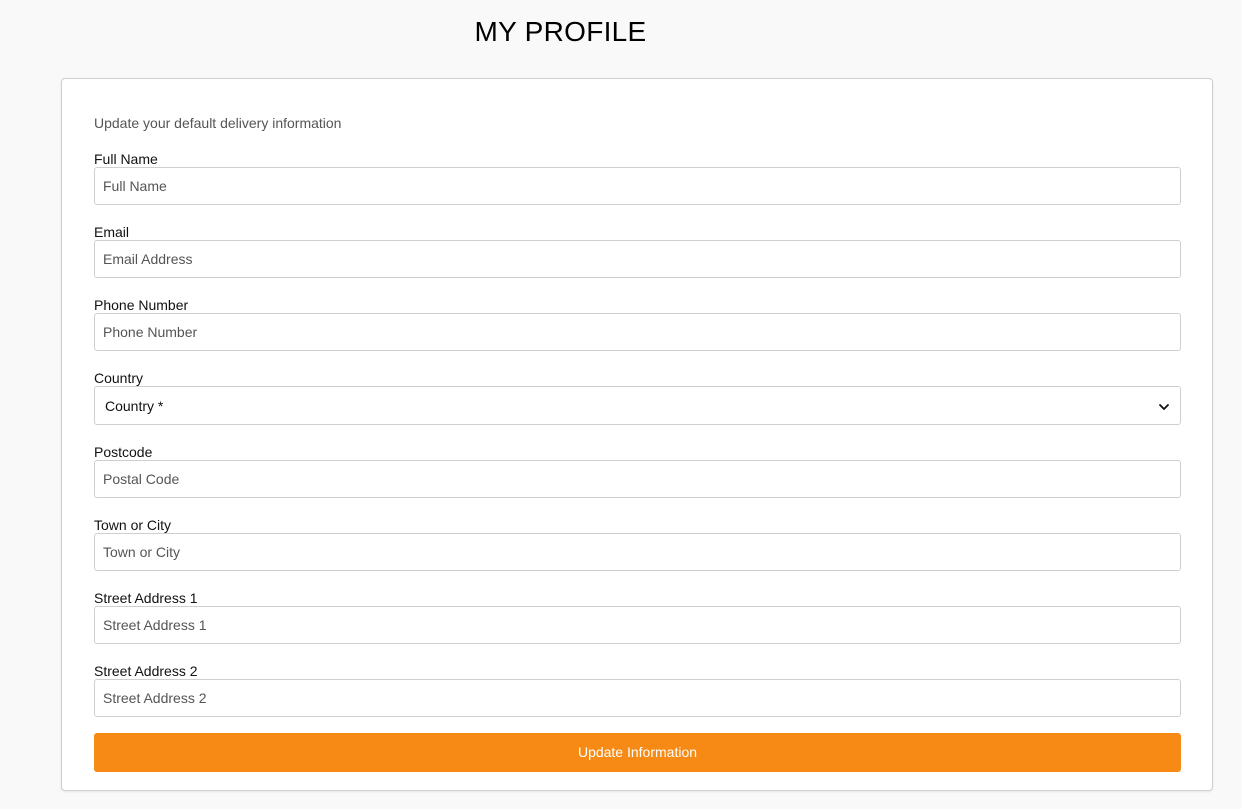 This screenshot has height=809, width=1242. Describe the element at coordinates (134, 405) in the screenshot. I see `country-selected-value: Country *` at that location.